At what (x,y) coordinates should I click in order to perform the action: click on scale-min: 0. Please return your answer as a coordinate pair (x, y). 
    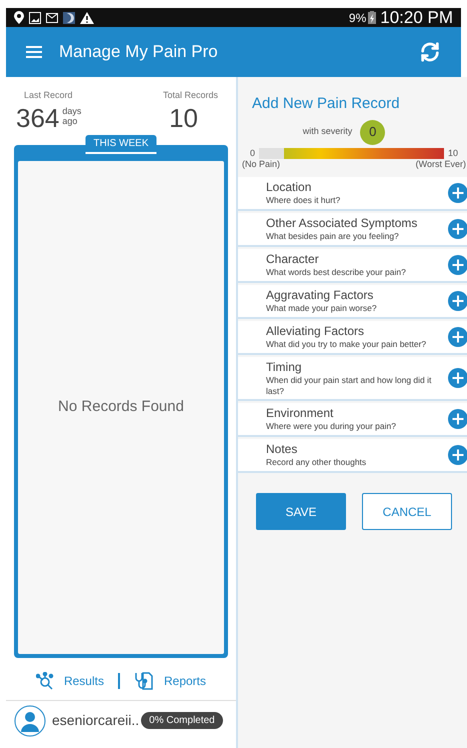
    Looking at the image, I should click on (253, 153).